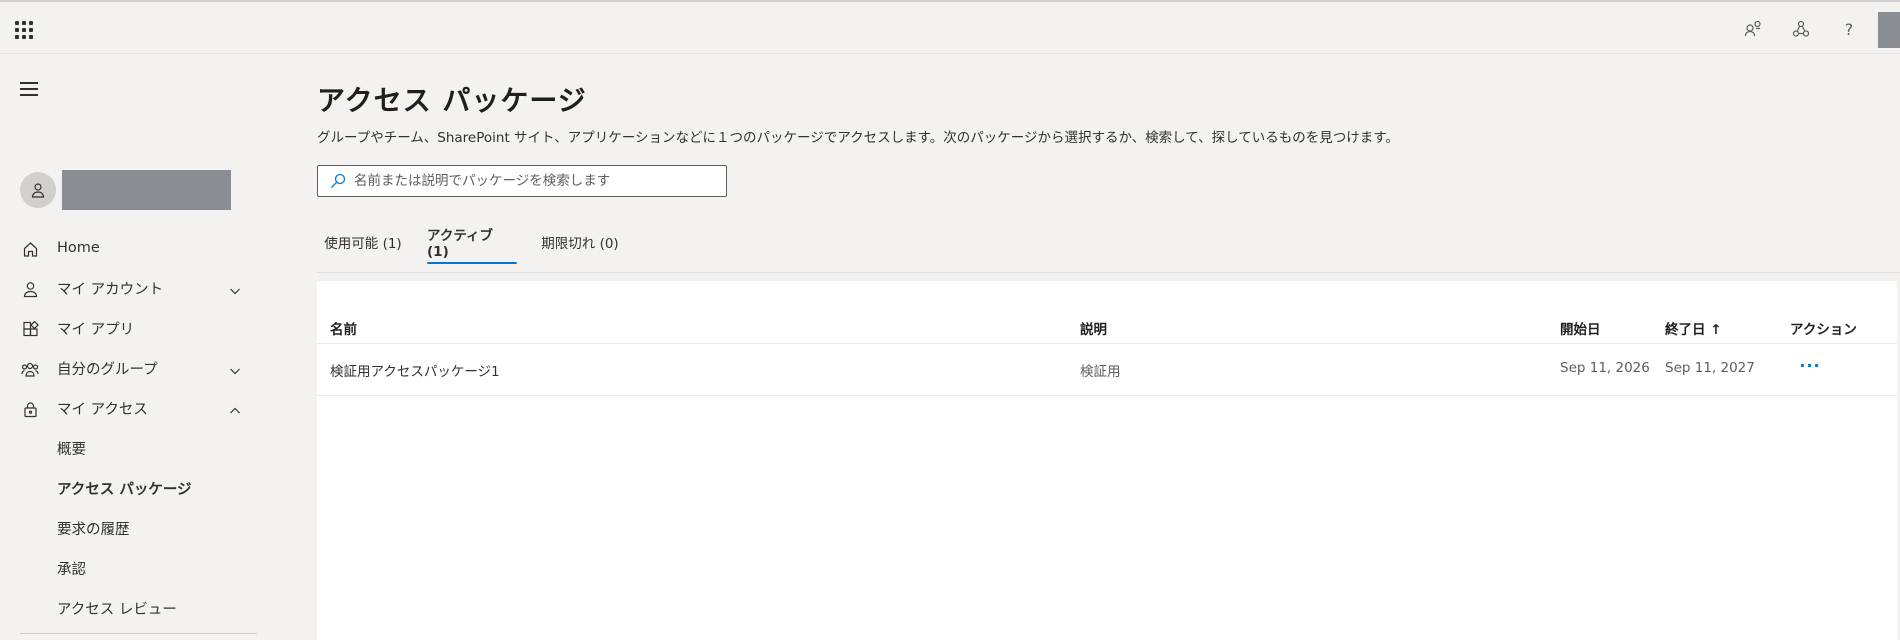  I want to click on tab-label: 期限切れ (0), so click(580, 244).